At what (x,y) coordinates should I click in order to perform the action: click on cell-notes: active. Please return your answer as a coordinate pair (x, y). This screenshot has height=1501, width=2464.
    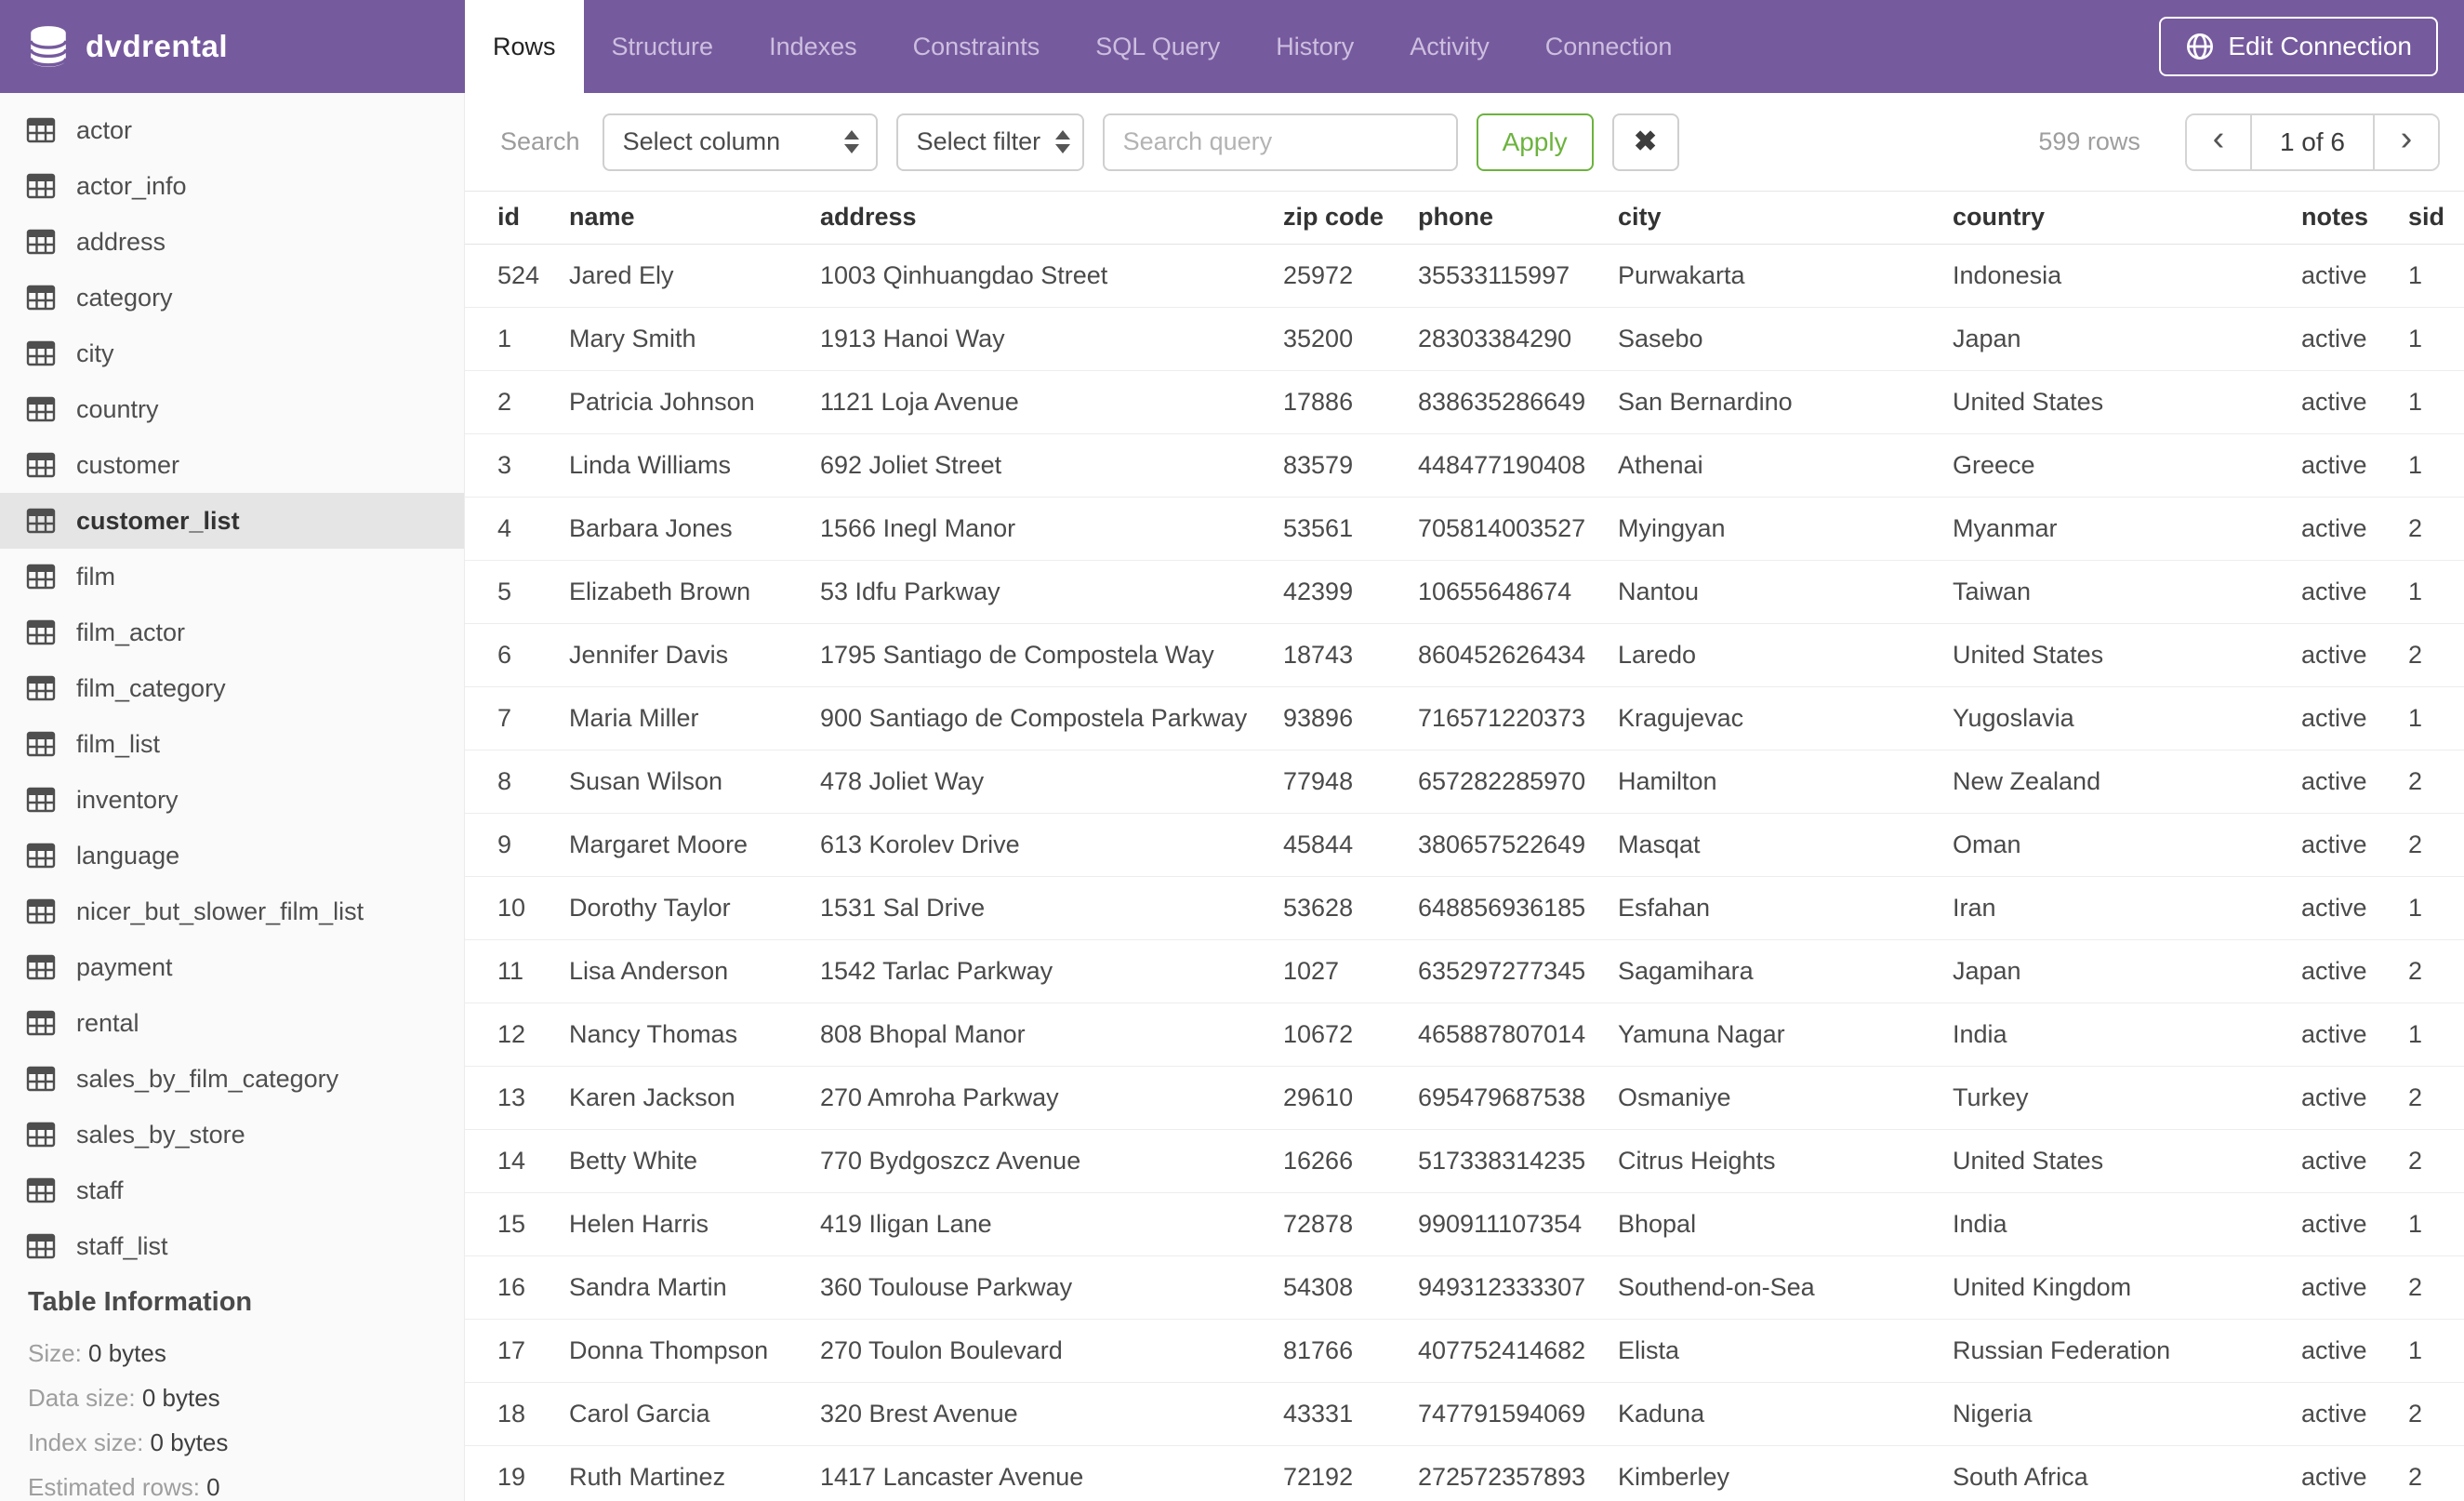
    Looking at the image, I should click on (2354, 1161).